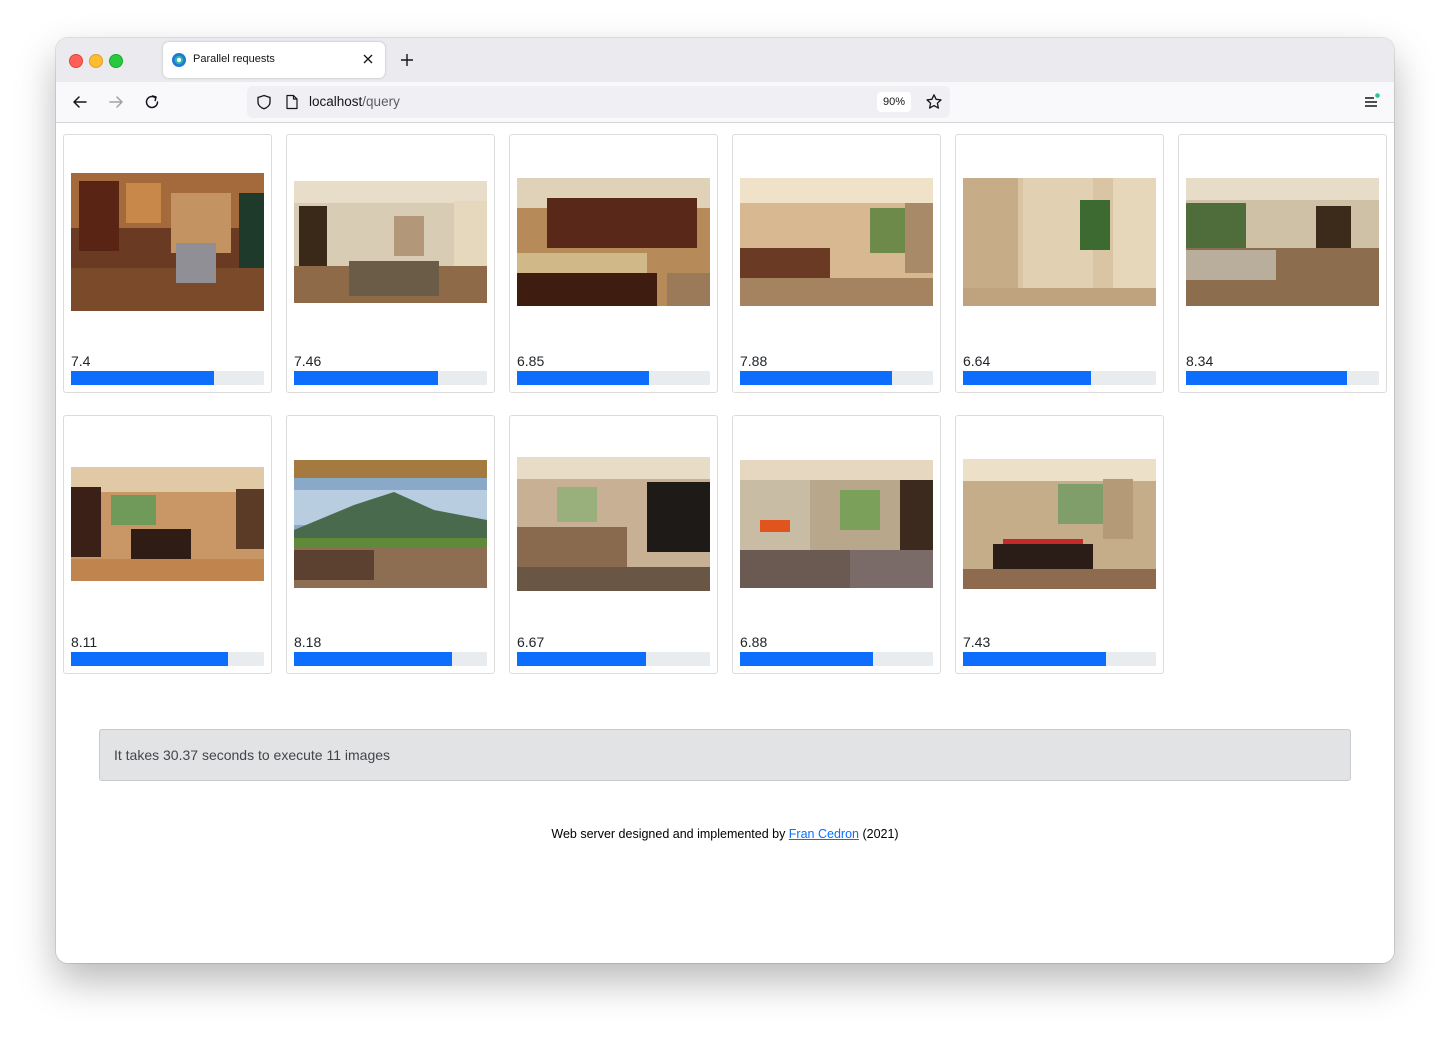 The height and width of the screenshot is (1037, 1450). Describe the element at coordinates (84, 642) in the screenshot. I see `score-label: 8.11` at that location.